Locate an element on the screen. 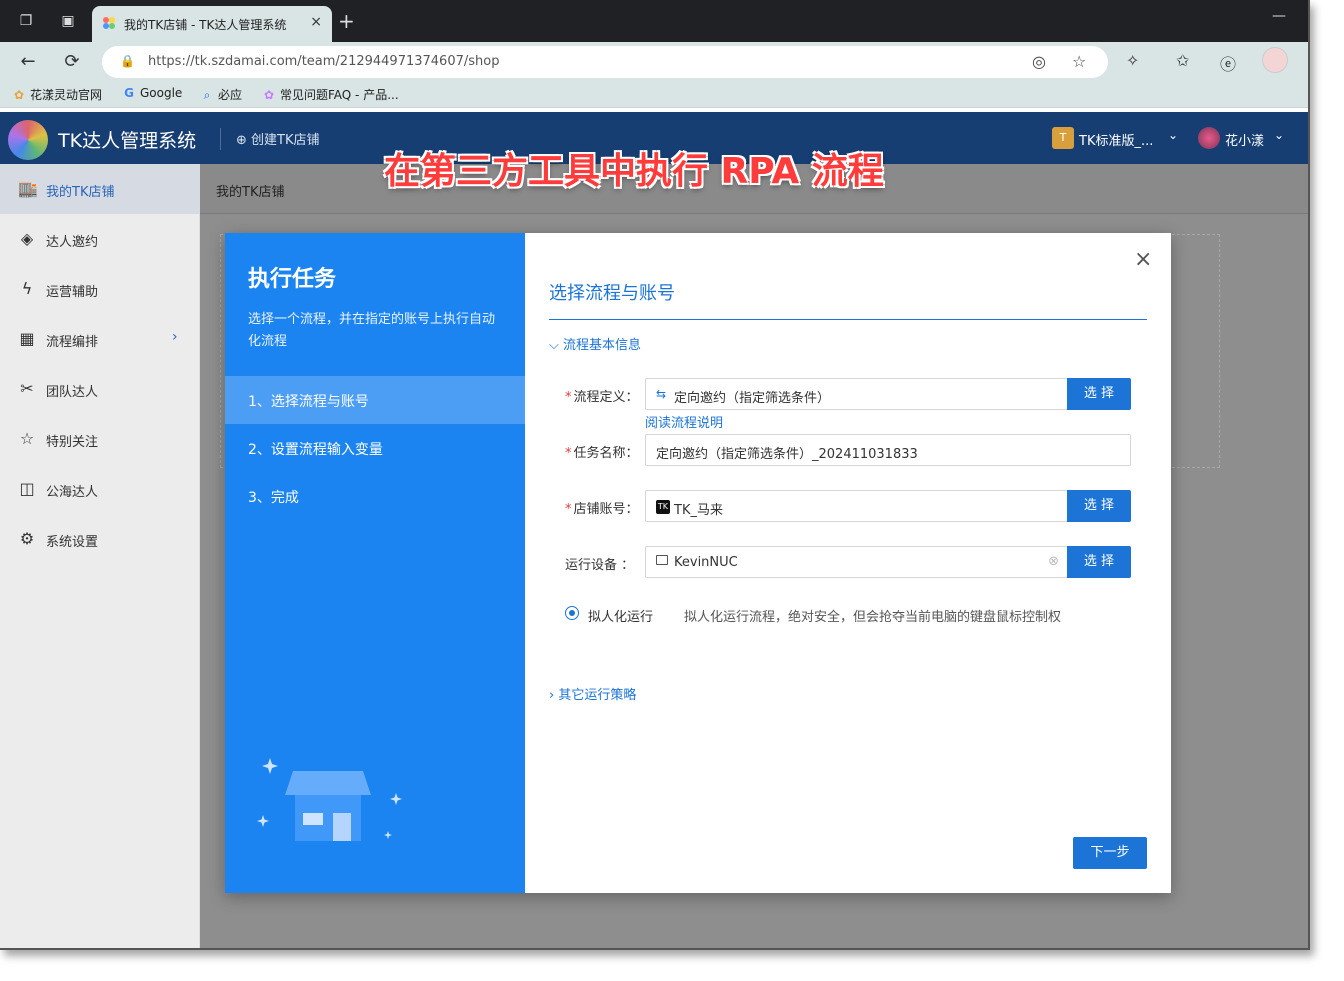  tiktok-icon: TK is located at coordinates (663, 507).